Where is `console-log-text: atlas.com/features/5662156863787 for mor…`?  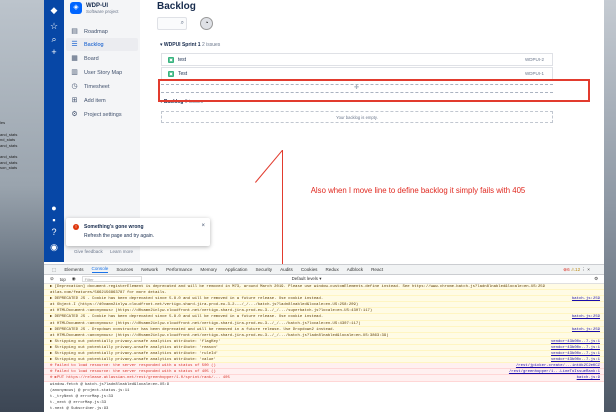
console-log-text: atlas.com/features/5662156863787 for mor… is located at coordinates (108, 293).